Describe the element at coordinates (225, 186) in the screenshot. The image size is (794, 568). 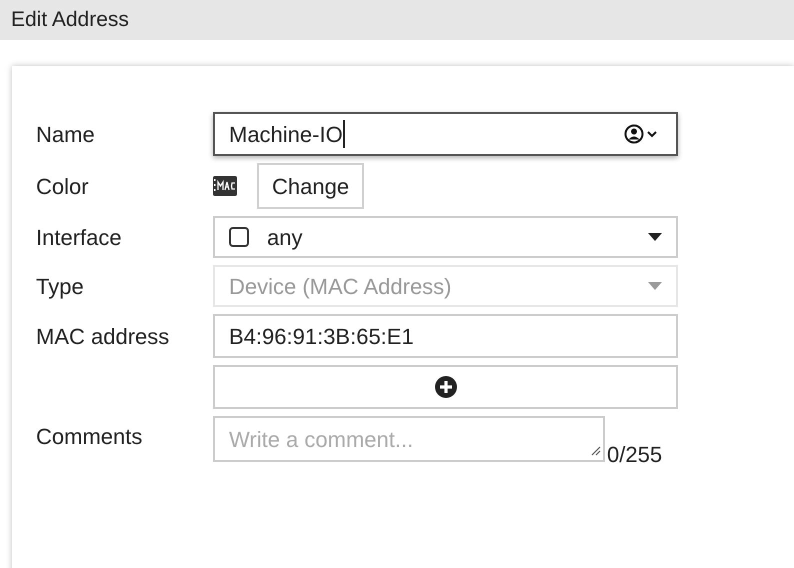
I see `mac-device-icon` at that location.